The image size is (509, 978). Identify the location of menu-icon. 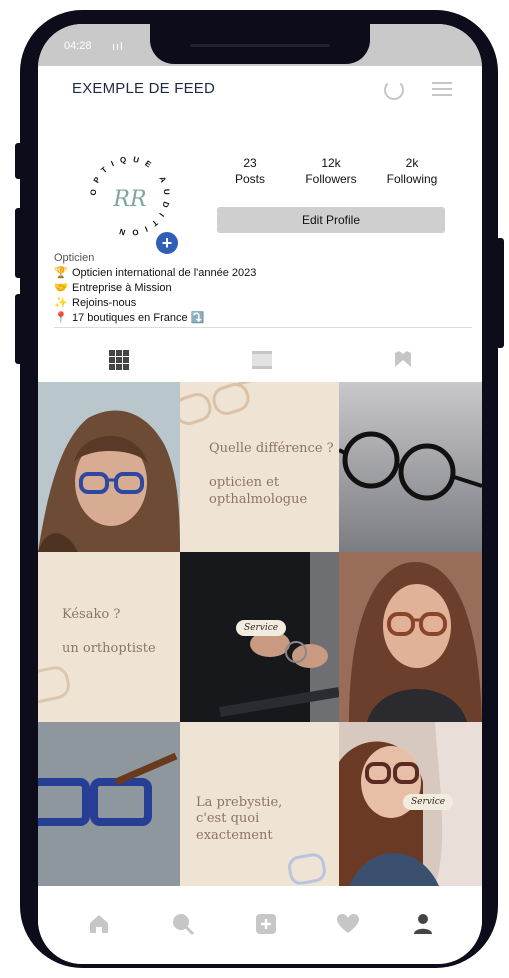
(442, 89).